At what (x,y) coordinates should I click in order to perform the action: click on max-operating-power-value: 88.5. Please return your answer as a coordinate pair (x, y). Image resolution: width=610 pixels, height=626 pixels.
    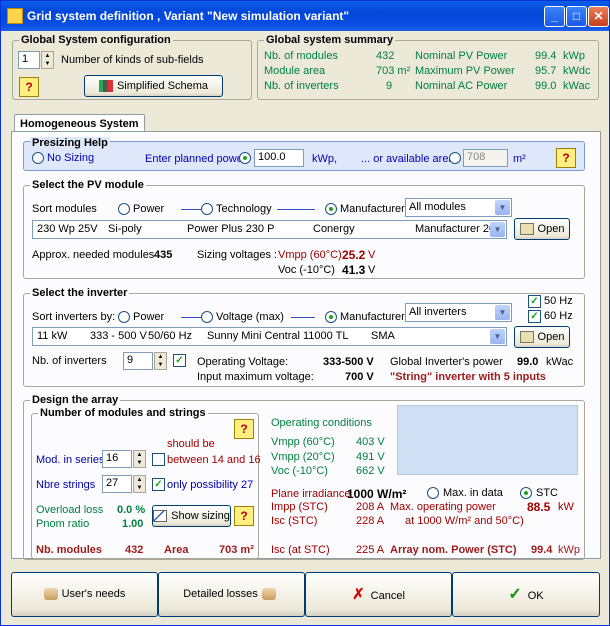
    Looking at the image, I should click on (539, 507).